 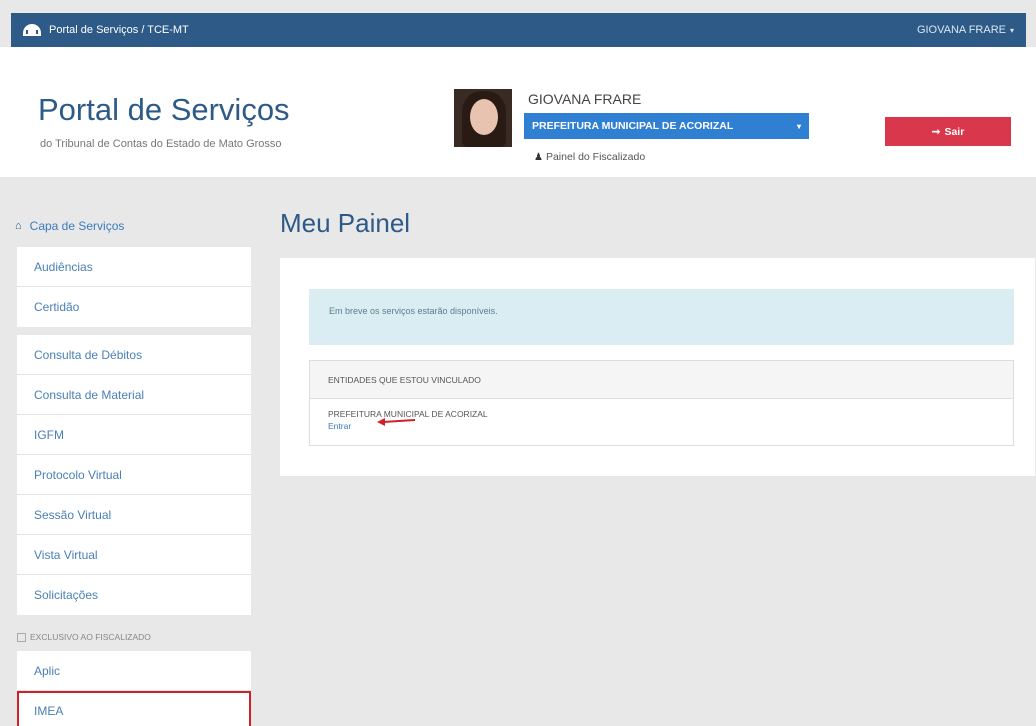 I want to click on sidebar-item-aplic: Aplic, so click(x=134, y=671).